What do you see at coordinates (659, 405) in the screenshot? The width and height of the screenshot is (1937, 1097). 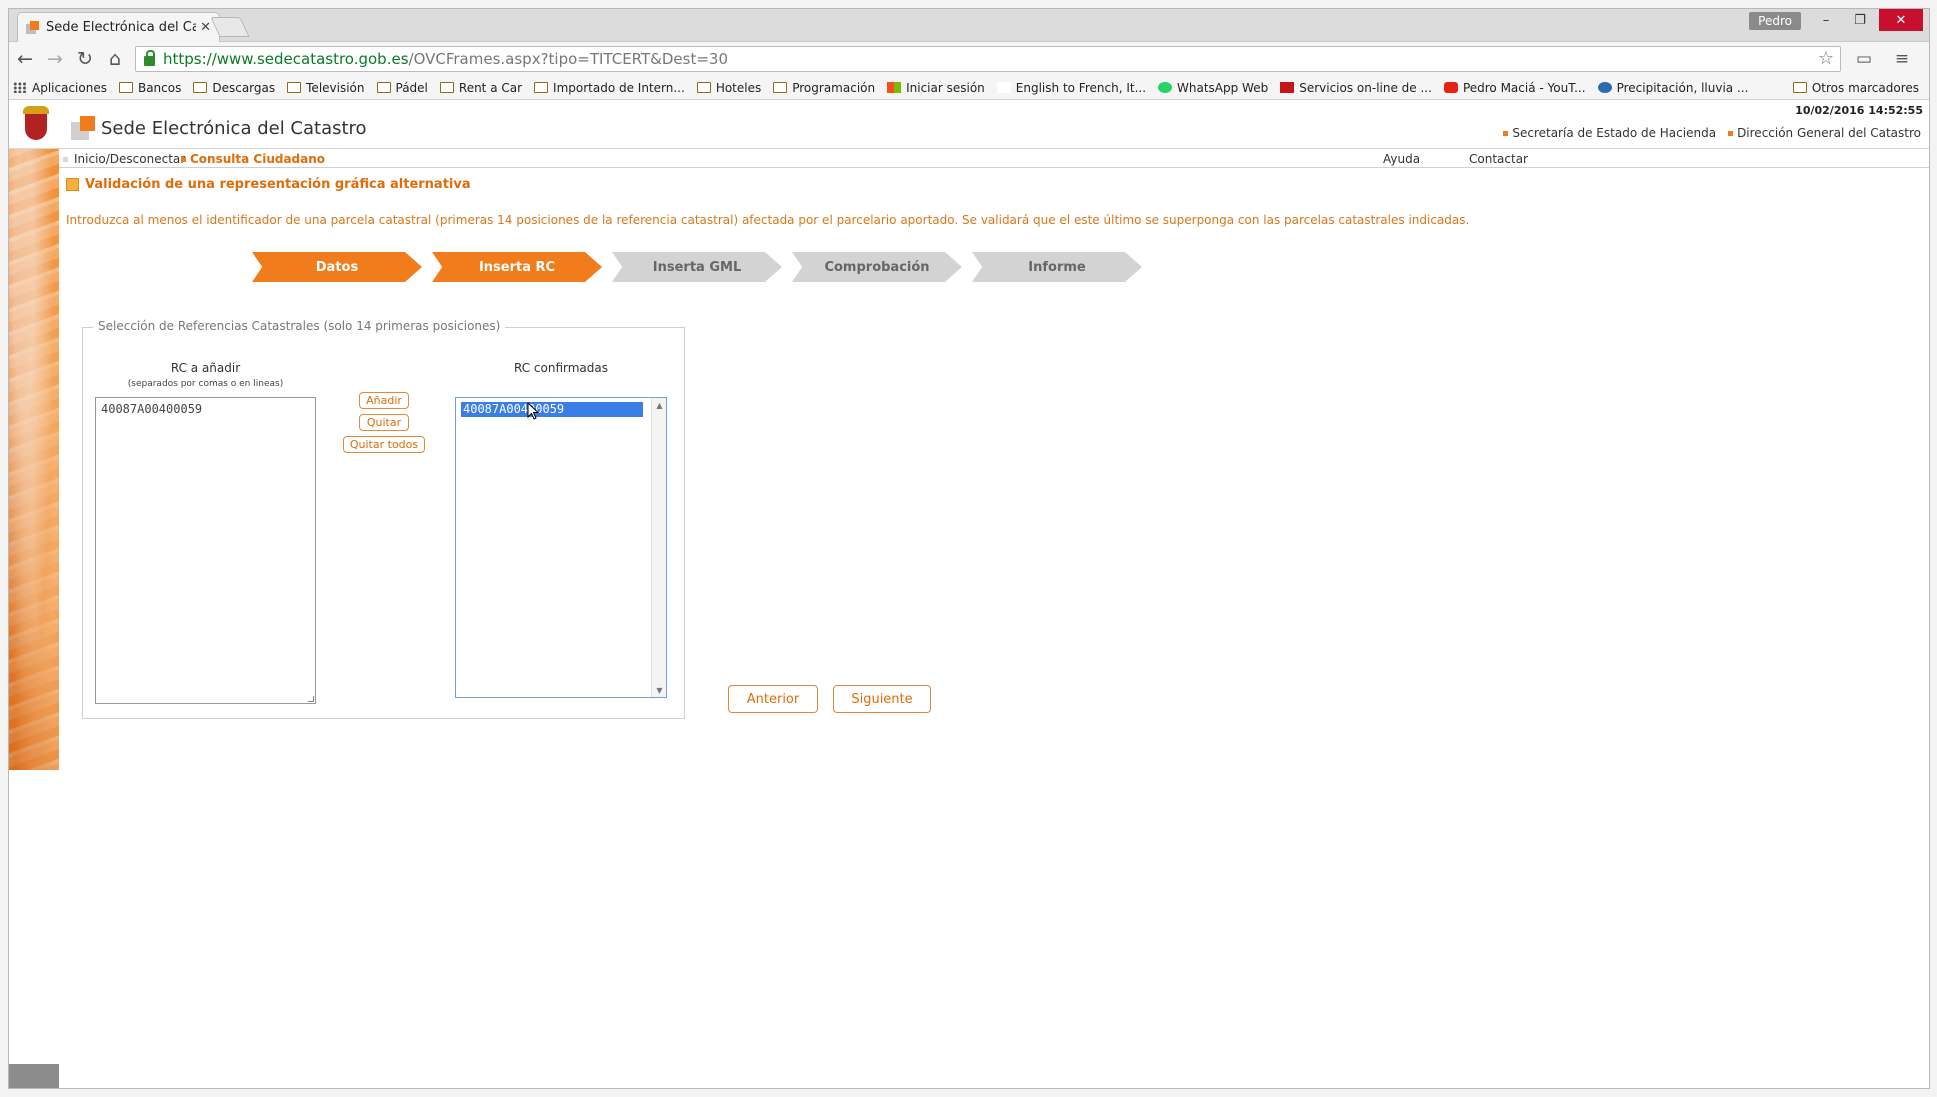 I see `scroll-up-icon: ▲` at bounding box center [659, 405].